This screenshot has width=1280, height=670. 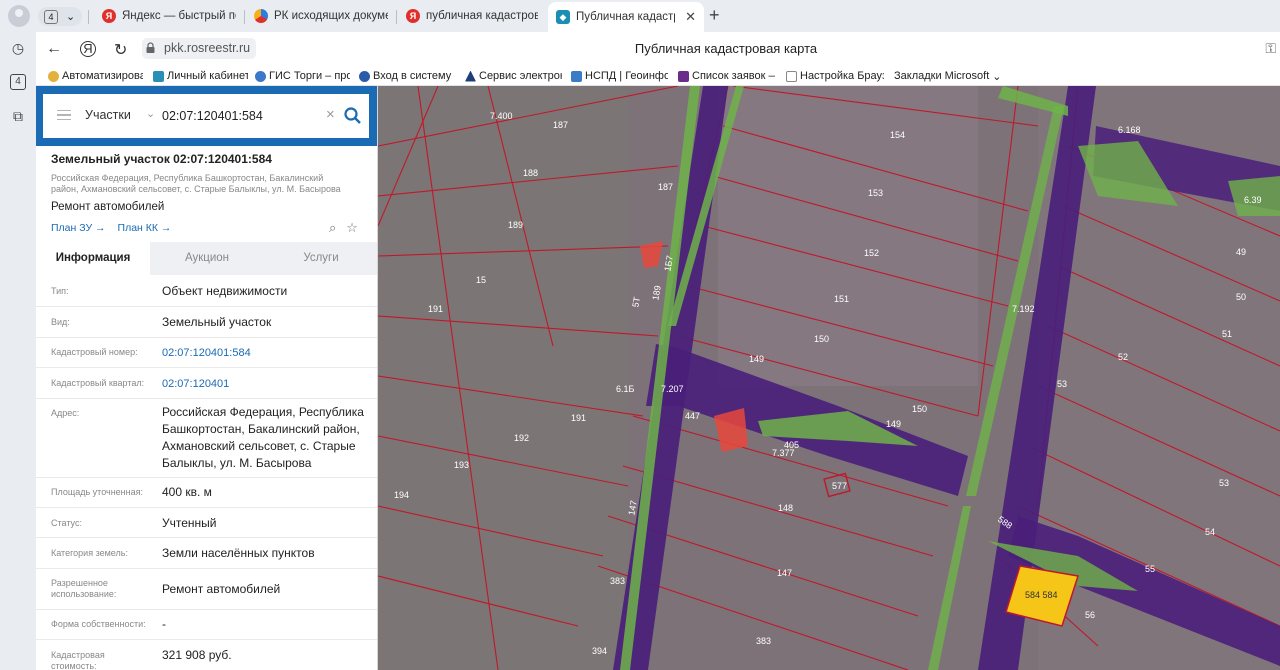 I want to click on bookmark-item: Настройка Брауз, so click(x=835, y=76).